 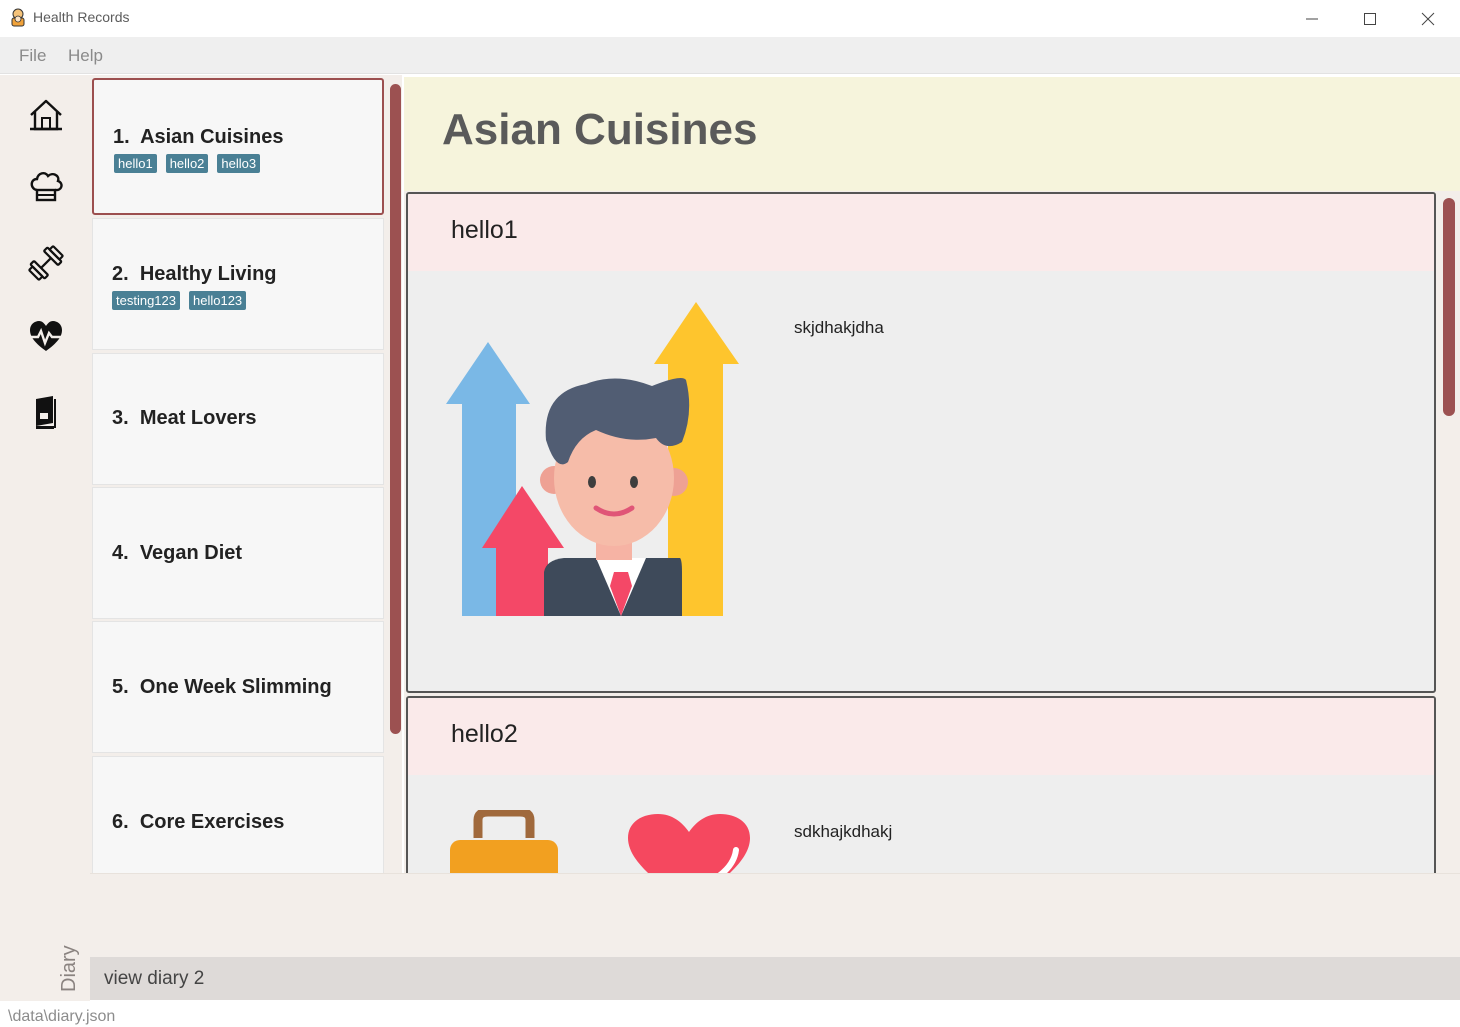 What do you see at coordinates (177, 553) in the screenshot?
I see `list-item-title: 4. Vegan Diet` at bounding box center [177, 553].